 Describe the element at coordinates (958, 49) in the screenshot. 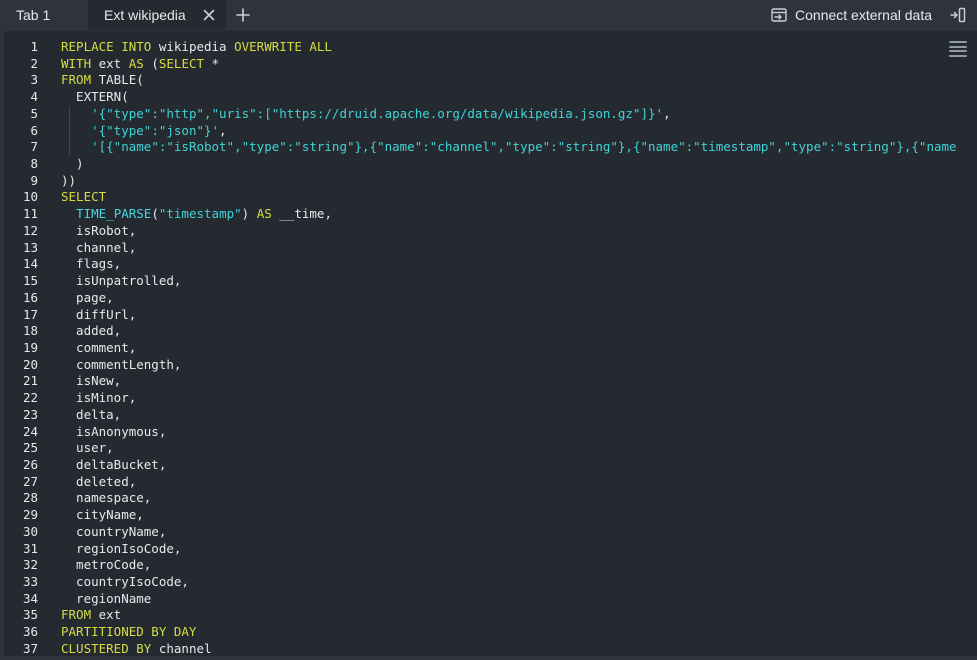

I see `hamburger-menu-icon` at that location.